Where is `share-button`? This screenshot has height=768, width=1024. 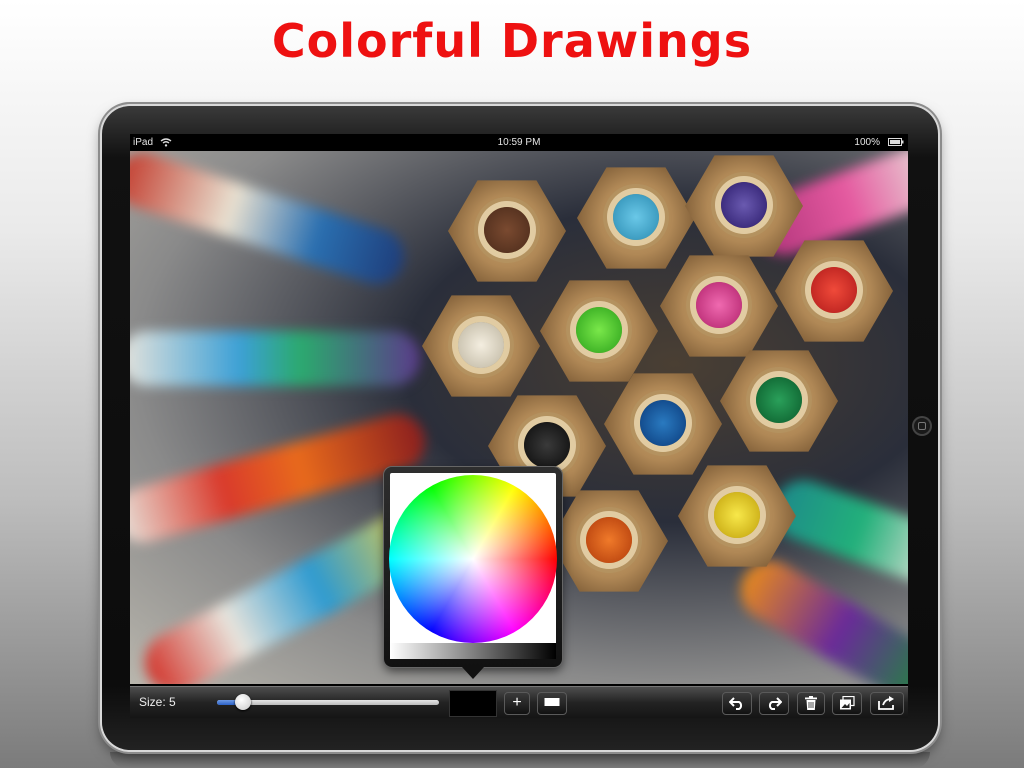
share-button is located at coordinates (887, 703).